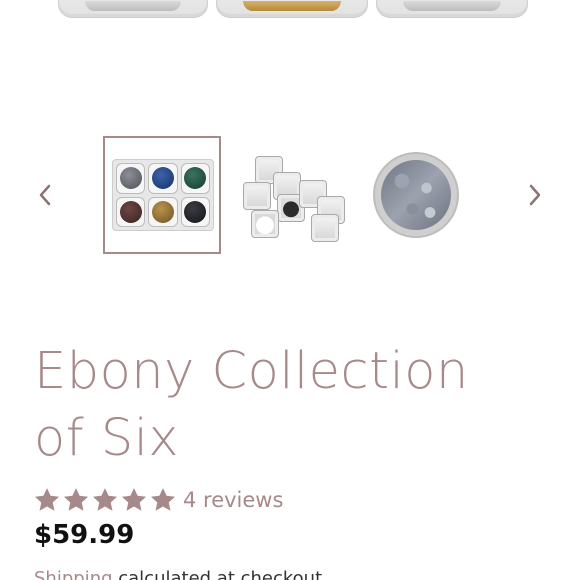  I want to click on shipping-note-text: calculated at checkout., so click(220, 574).